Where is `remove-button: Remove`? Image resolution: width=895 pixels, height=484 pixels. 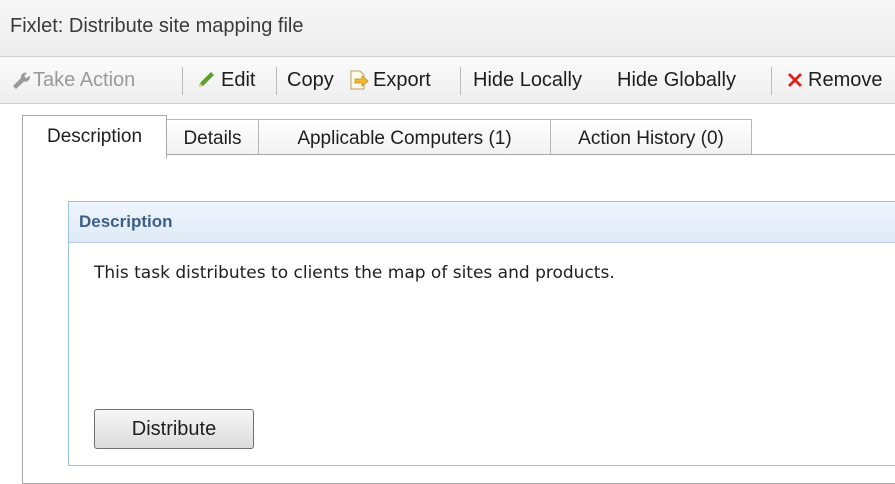 remove-button: Remove is located at coordinates (833, 80).